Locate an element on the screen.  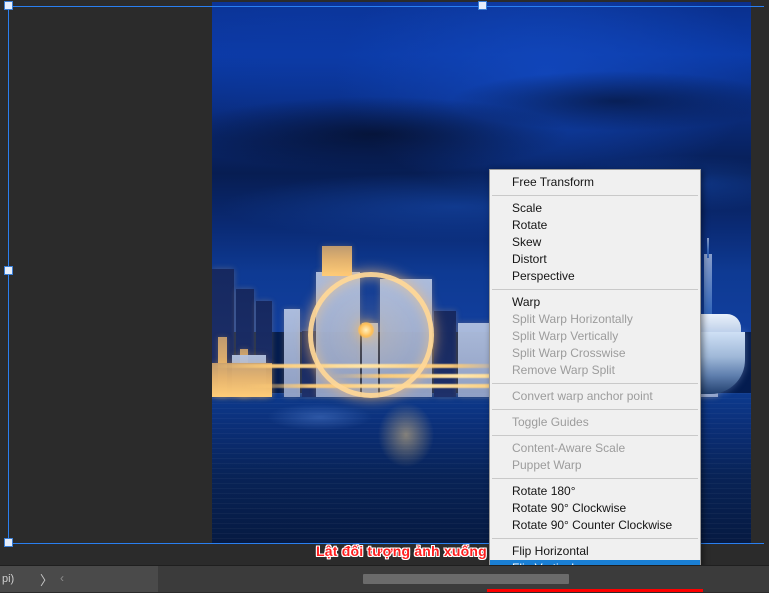
menu-item-rotate-90-counter-clockwise: Rotate 90° Counter Clockwise is located at coordinates (595, 525).